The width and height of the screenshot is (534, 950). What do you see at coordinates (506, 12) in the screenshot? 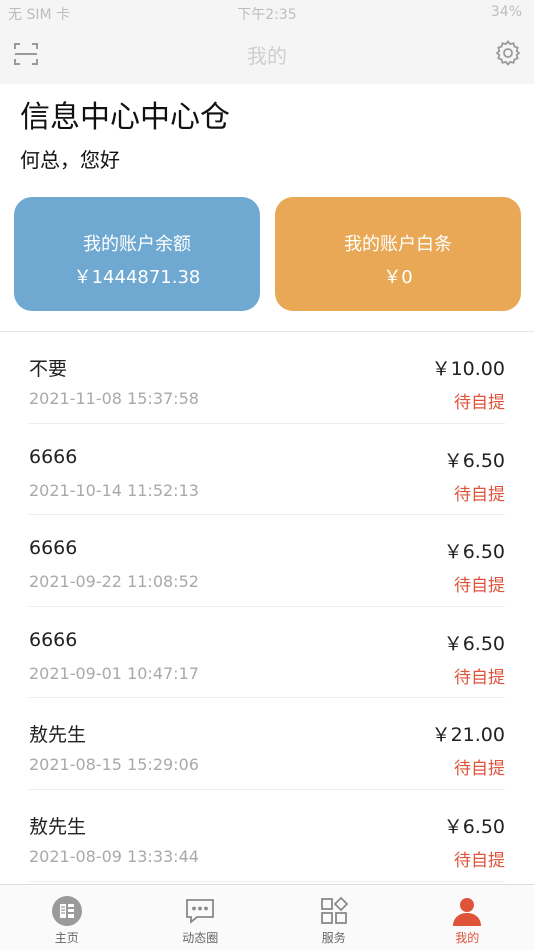
I see `battery-text: 34%` at bounding box center [506, 12].